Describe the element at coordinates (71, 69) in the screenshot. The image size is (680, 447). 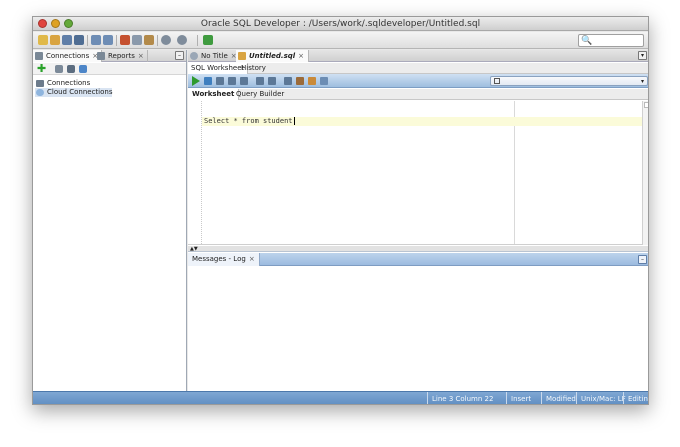
I see `filter-icon` at that location.